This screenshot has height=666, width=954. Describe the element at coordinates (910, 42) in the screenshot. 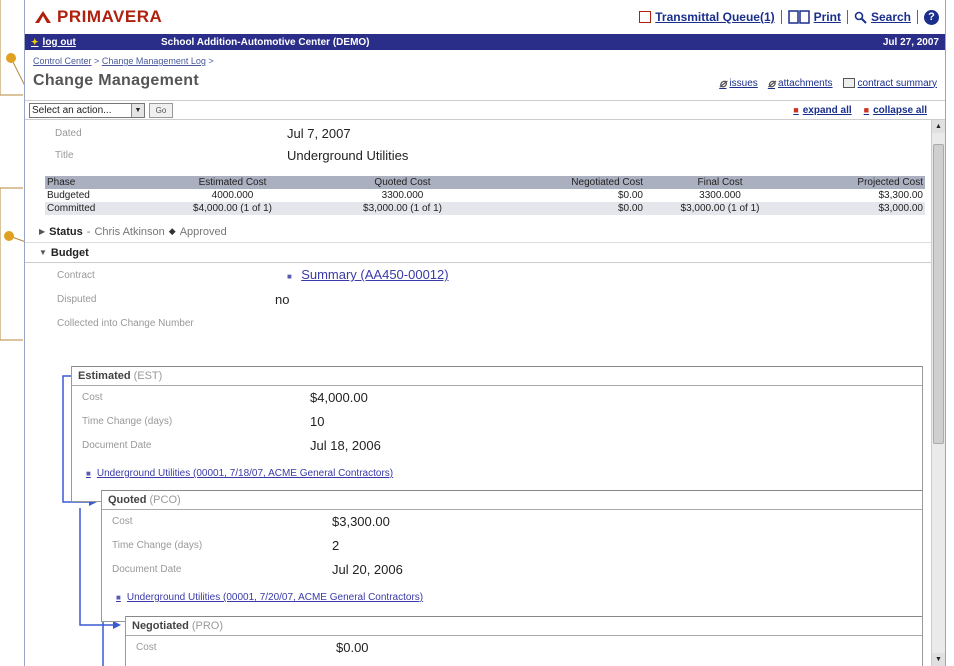

I see `current-date: Jul 27, 2007` at that location.